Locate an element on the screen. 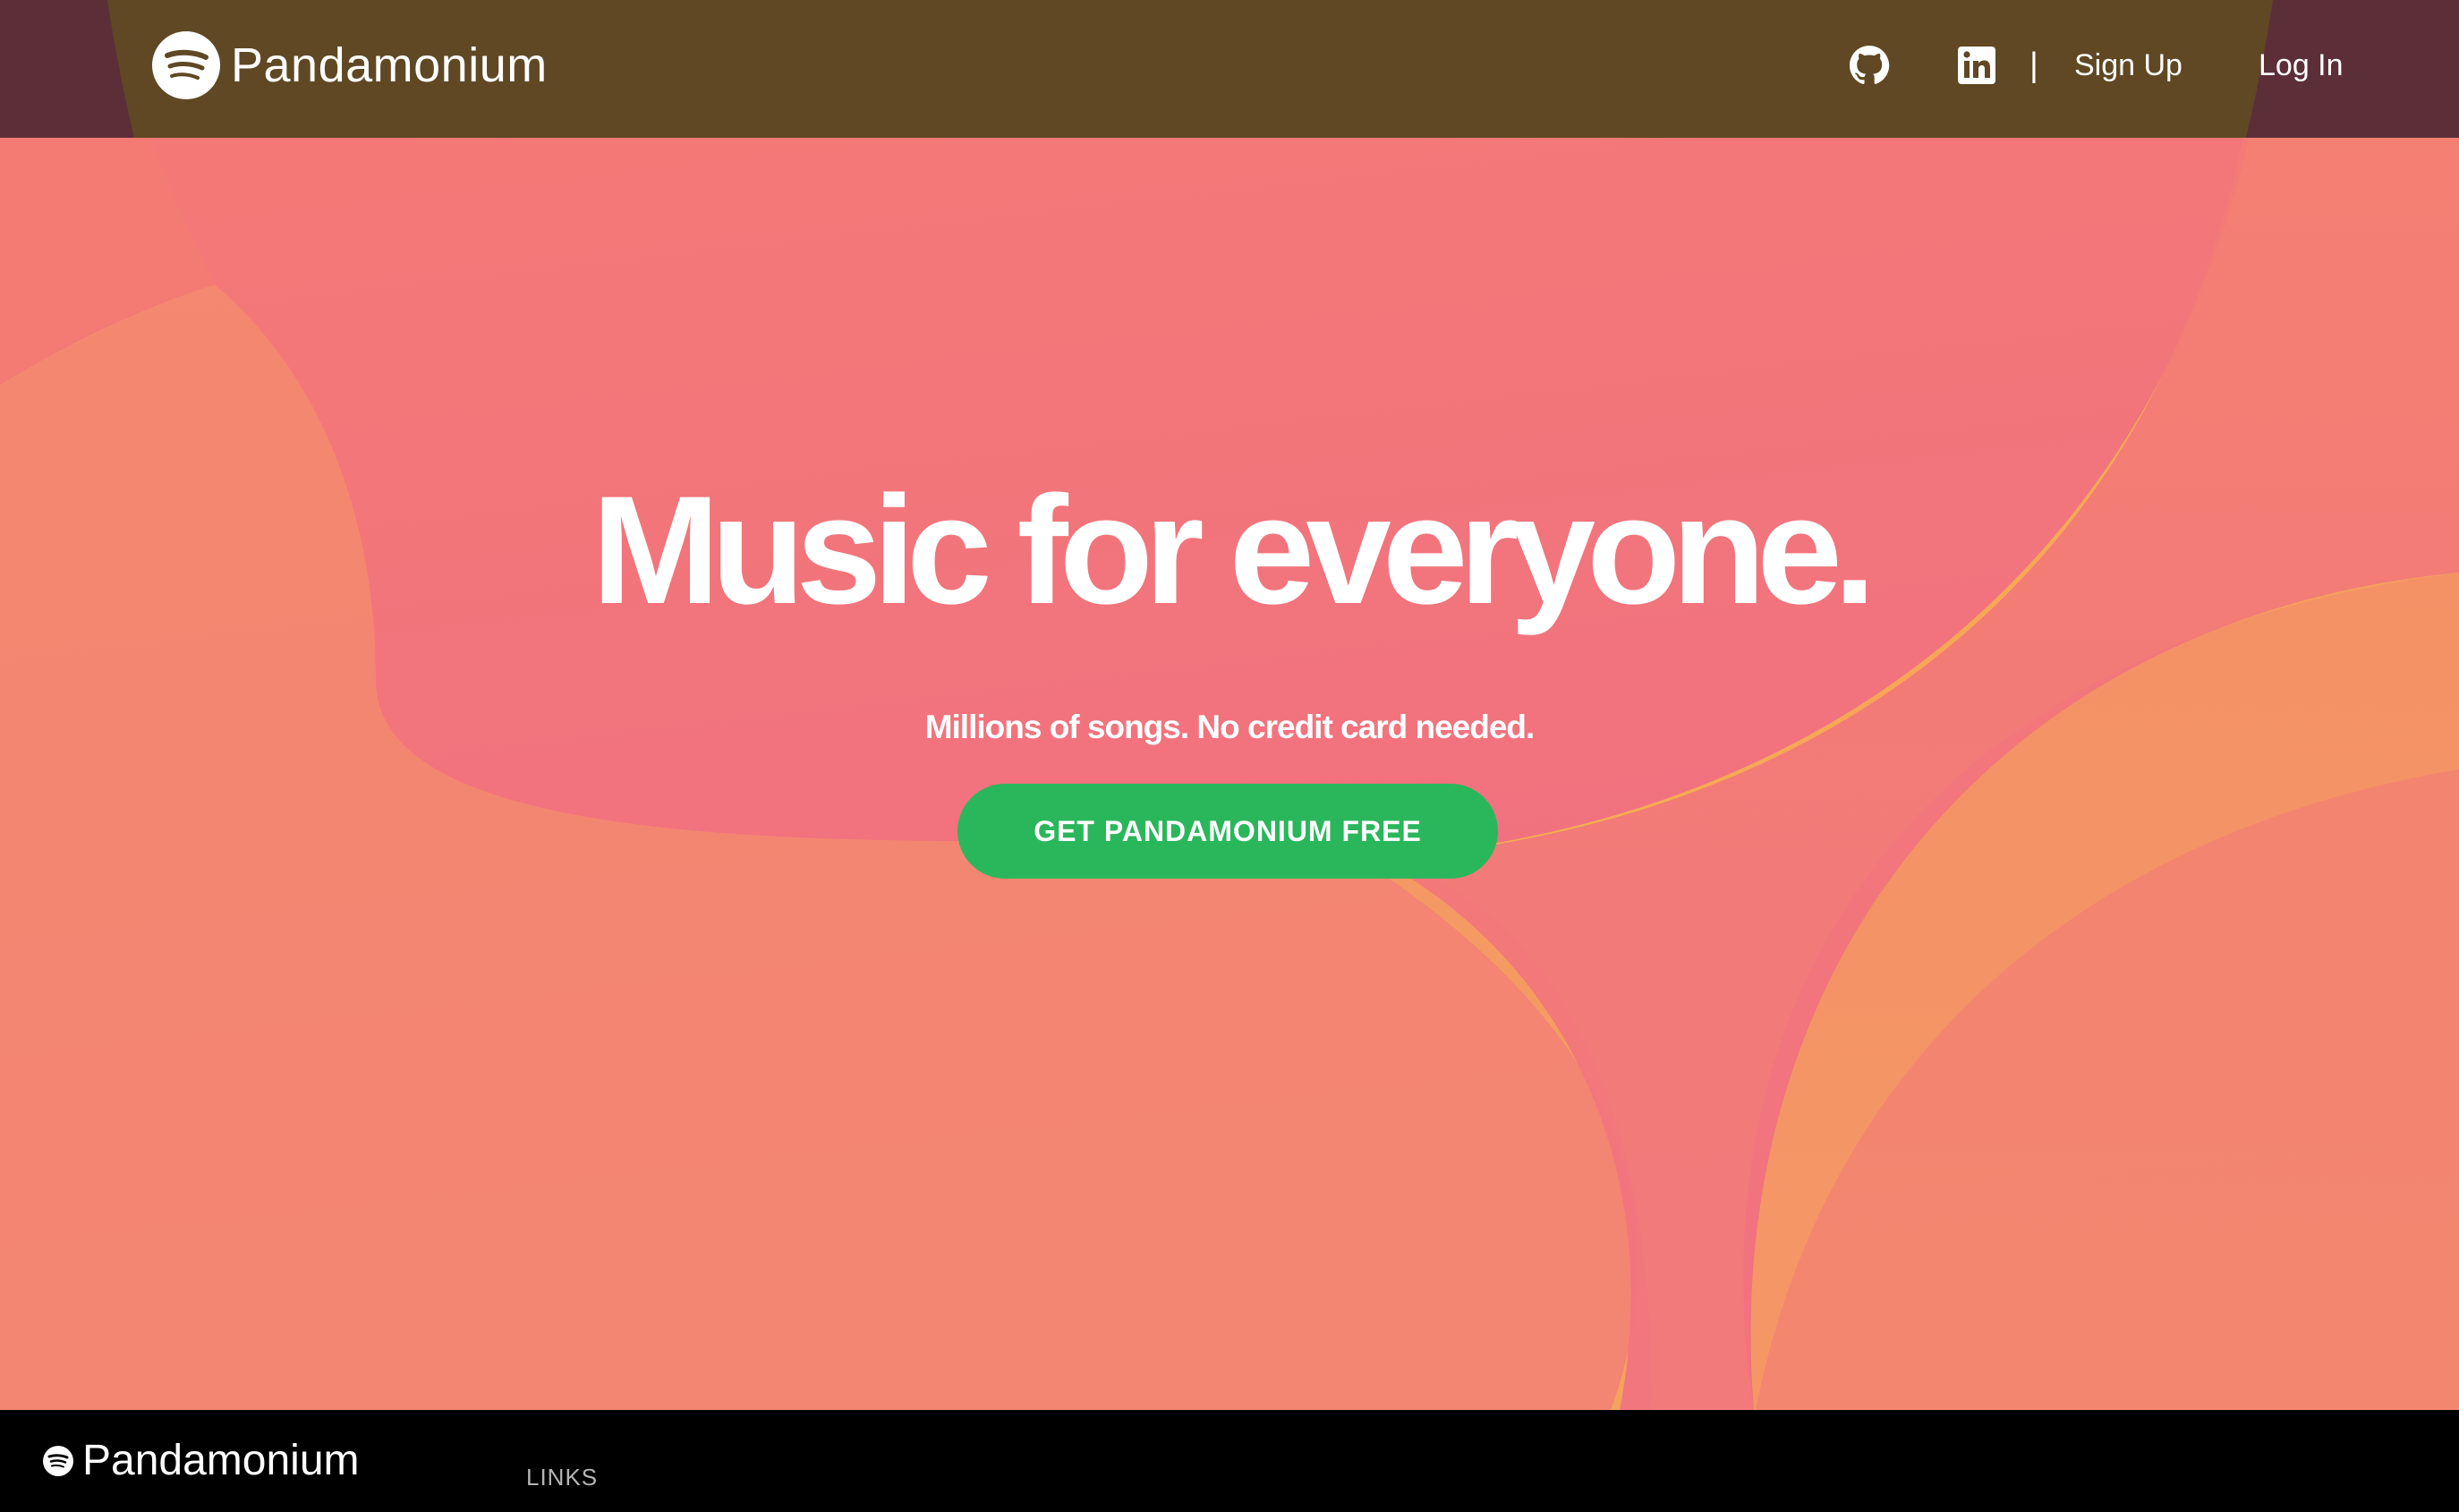  github-icon is located at coordinates (1869, 65).